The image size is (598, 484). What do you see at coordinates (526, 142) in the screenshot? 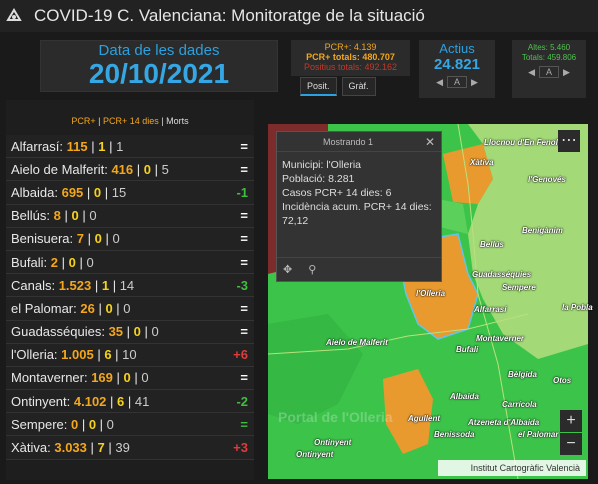
I see `map-town-label: Llocnou d'En Fenollet` at bounding box center [526, 142].